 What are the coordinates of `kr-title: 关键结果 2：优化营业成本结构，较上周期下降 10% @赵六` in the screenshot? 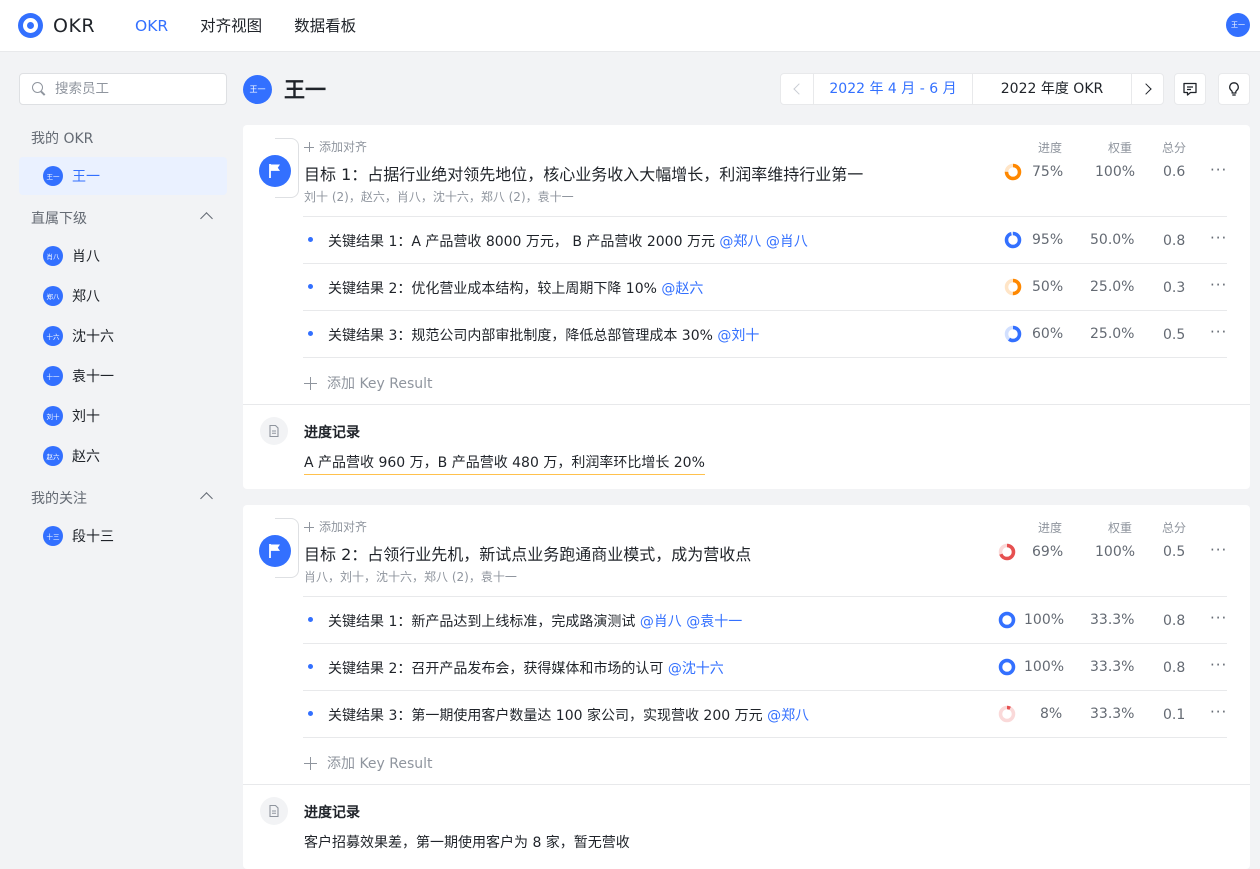 It's located at (515, 288).